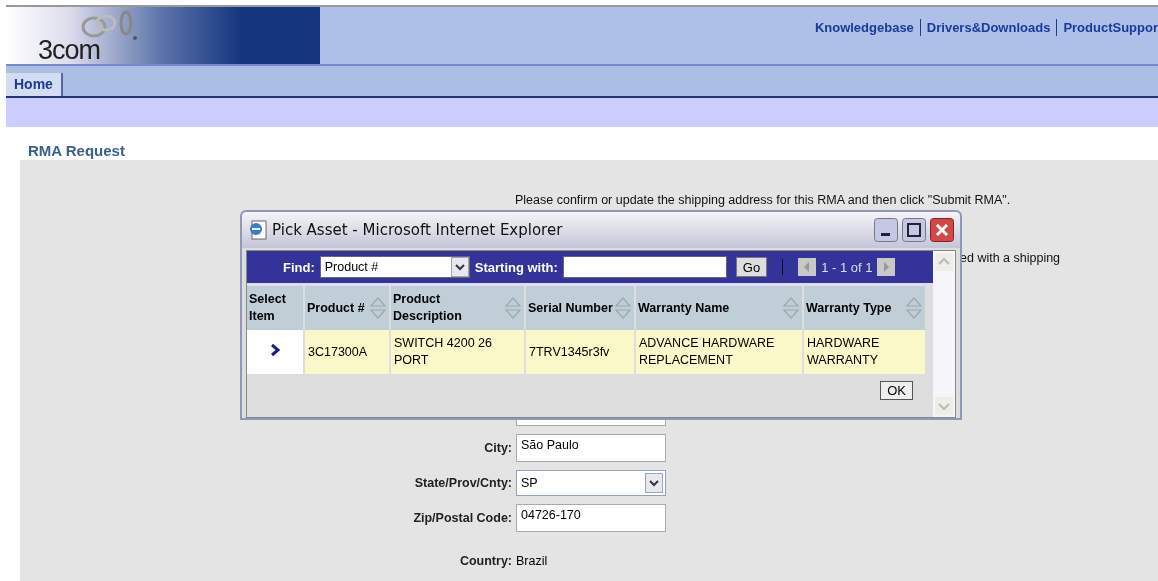  I want to click on header-link: Knowledgebase, so click(864, 27).